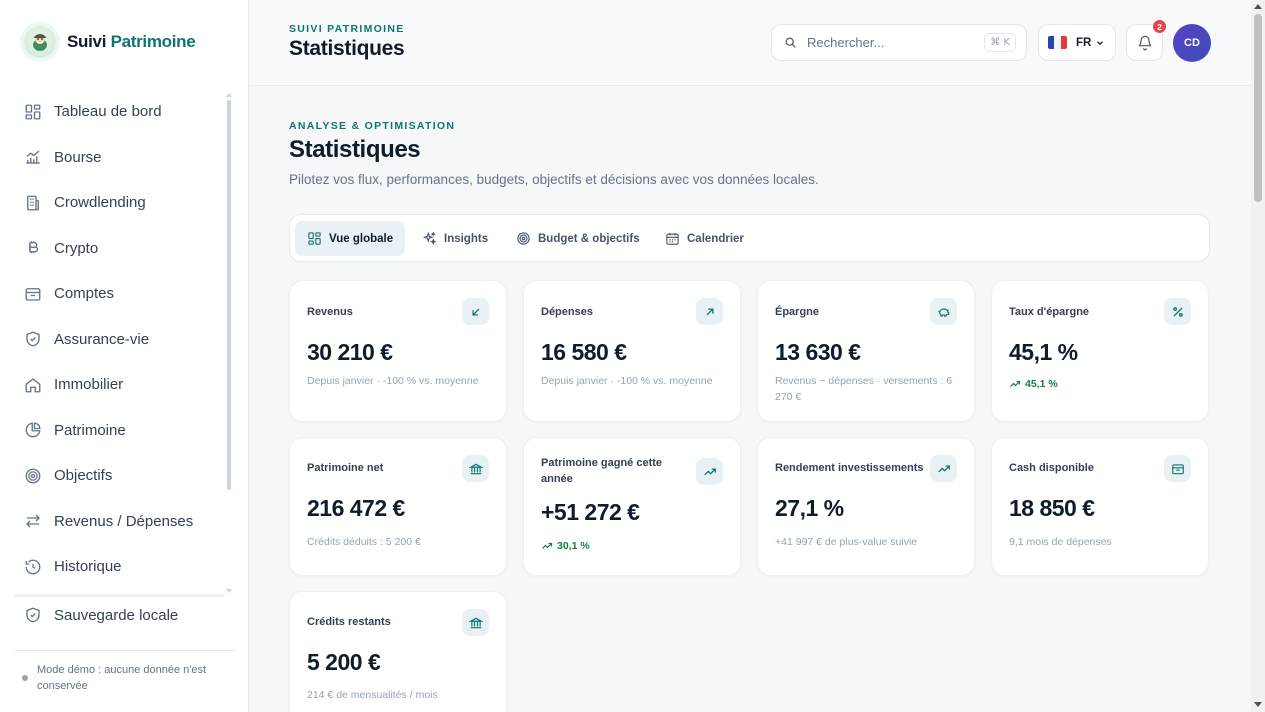  Describe the element at coordinates (1100, 42) in the screenshot. I see `chevron-down-icon` at that location.